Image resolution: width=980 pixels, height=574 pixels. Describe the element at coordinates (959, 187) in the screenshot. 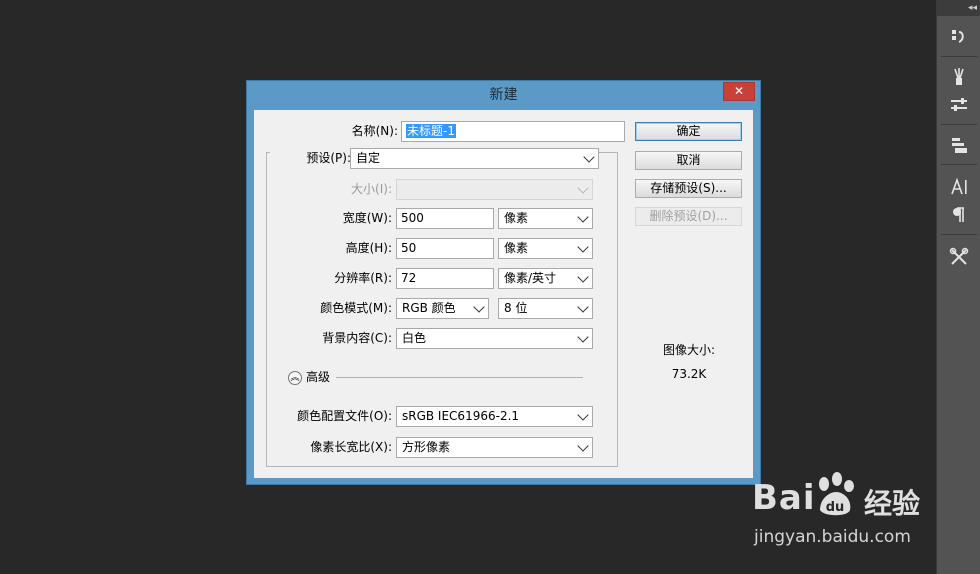

I see `character-icon` at that location.